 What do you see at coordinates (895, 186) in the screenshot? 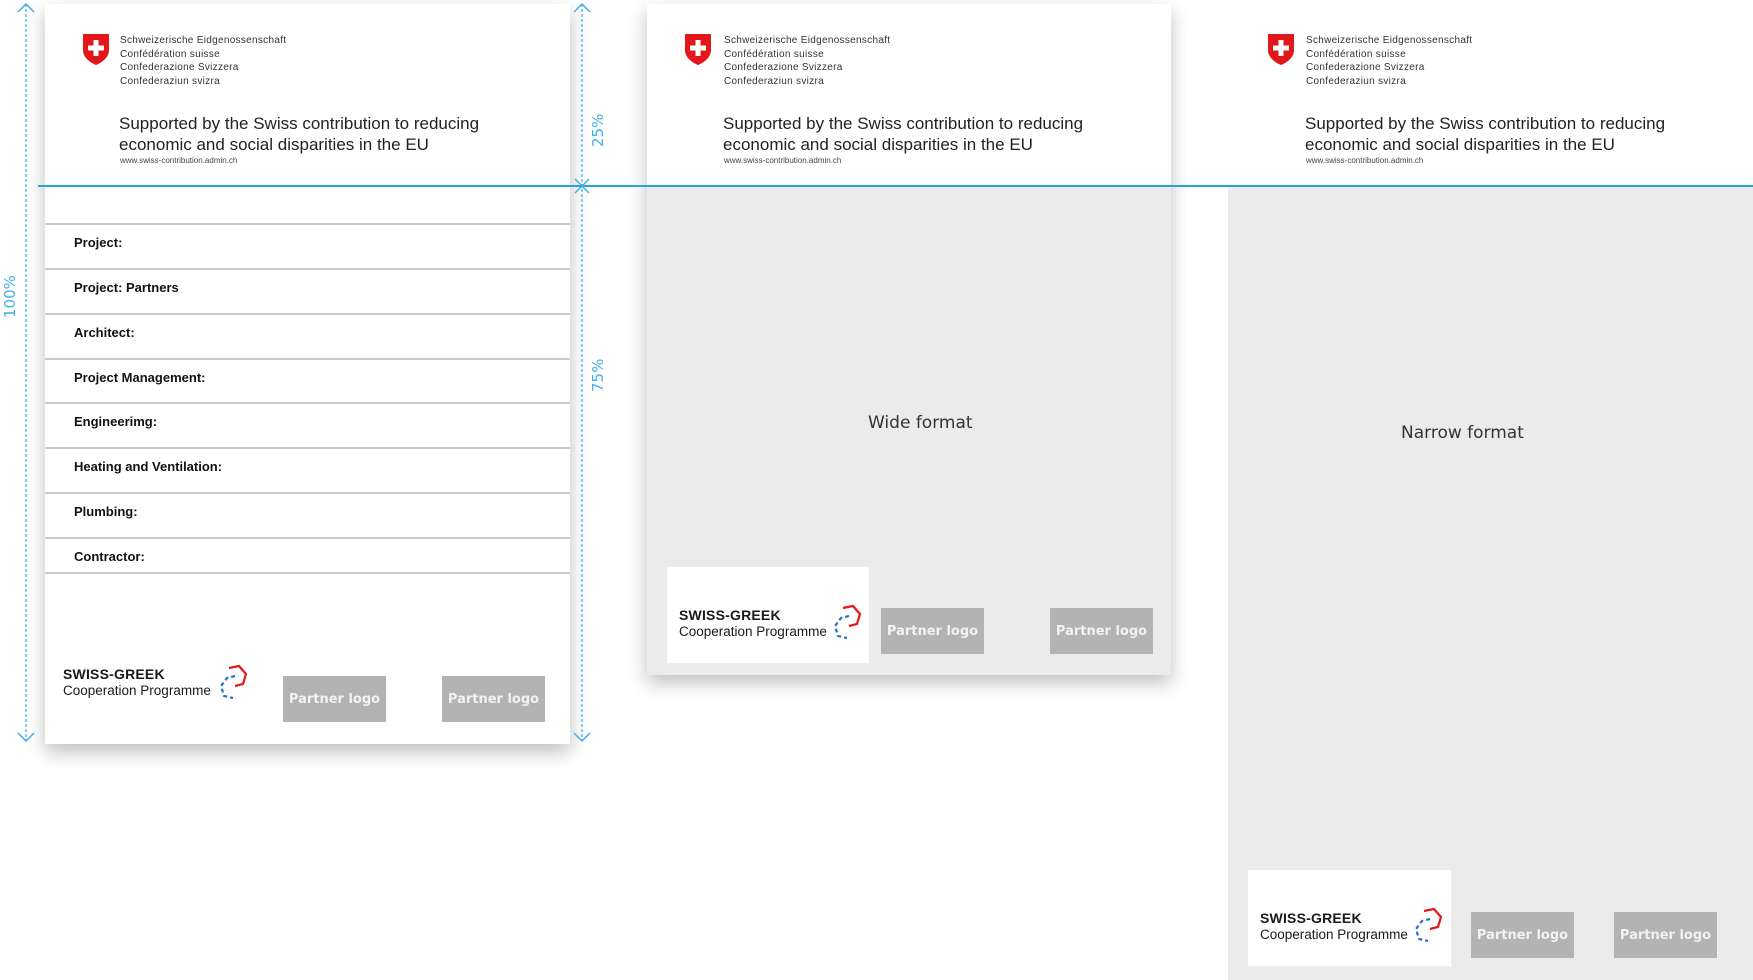
I see `header-divider-guide` at bounding box center [895, 186].